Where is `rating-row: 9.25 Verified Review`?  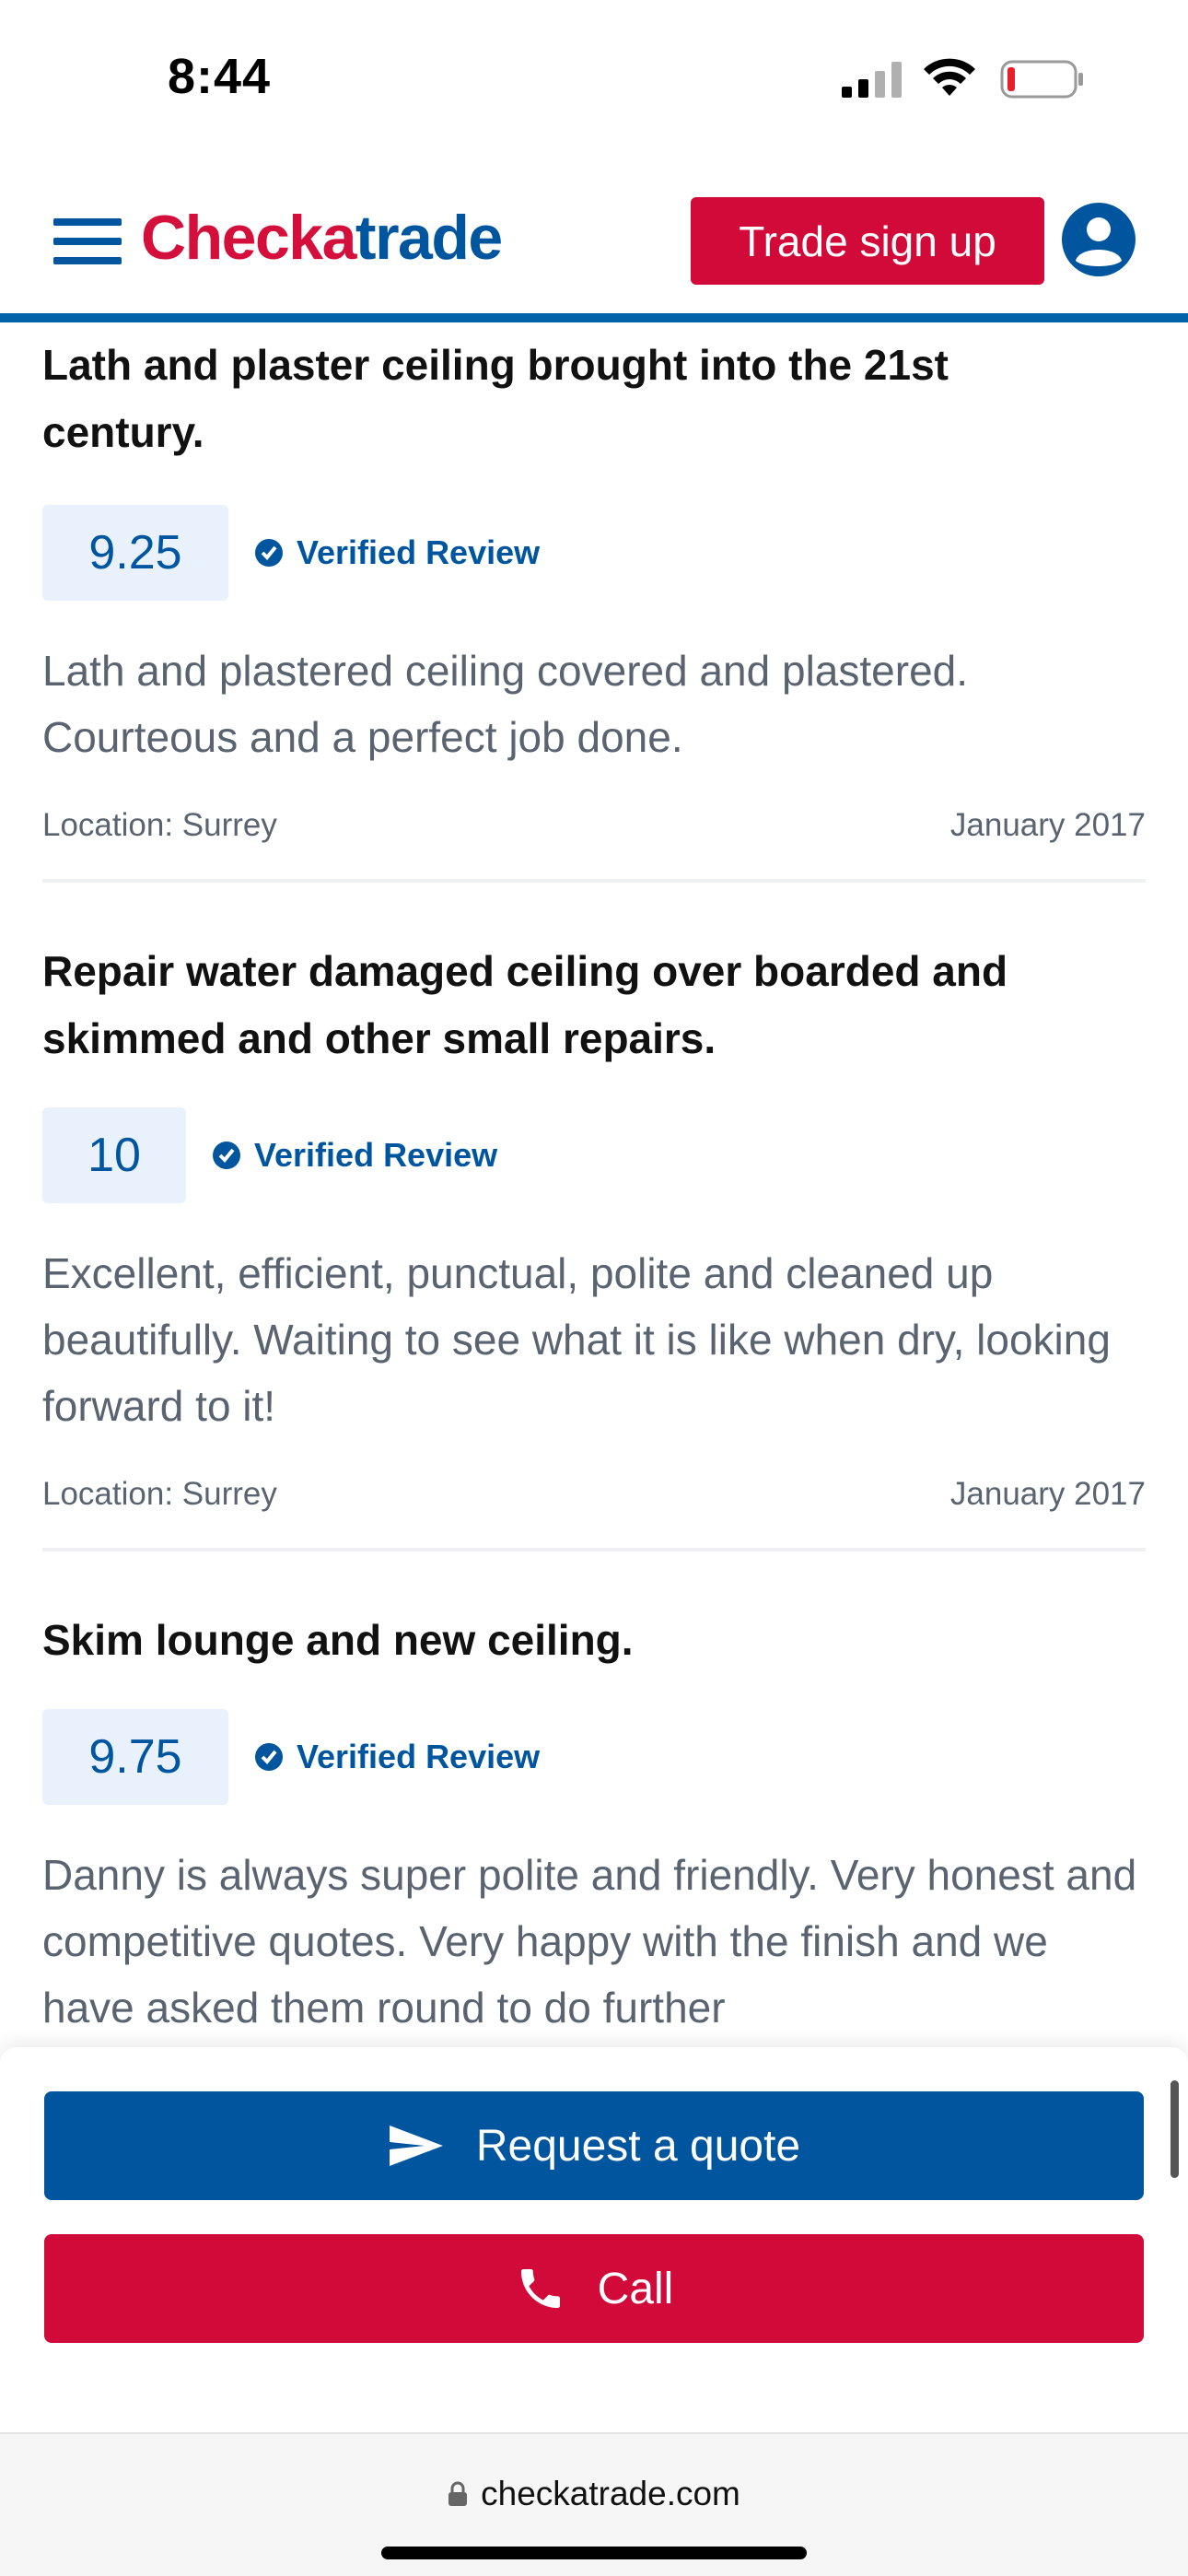
rating-row: 9.25 Verified Review is located at coordinates (594, 553).